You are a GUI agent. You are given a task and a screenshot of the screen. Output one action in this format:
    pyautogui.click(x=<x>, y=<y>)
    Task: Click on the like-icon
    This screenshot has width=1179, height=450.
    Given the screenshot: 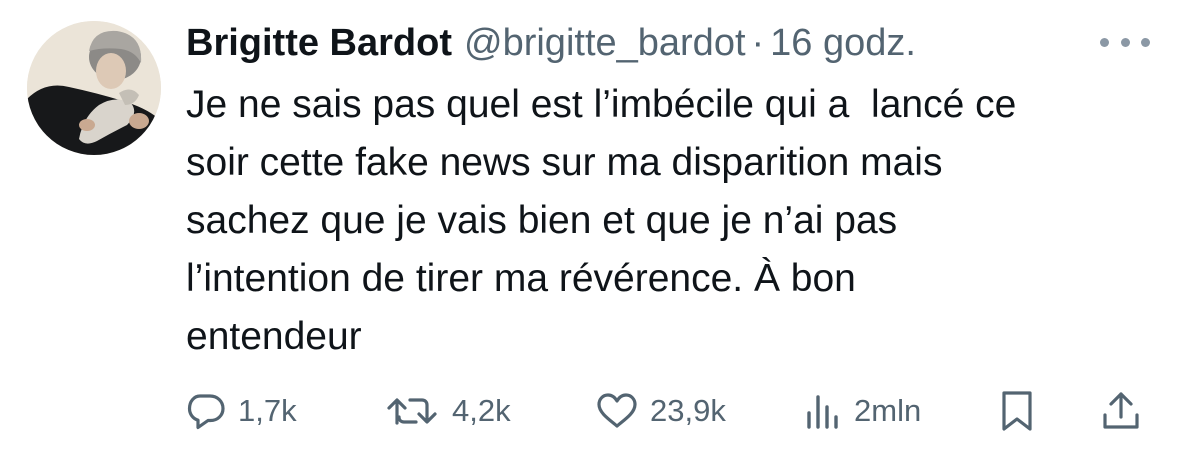 What is the action you would take?
    pyautogui.click(x=617, y=410)
    